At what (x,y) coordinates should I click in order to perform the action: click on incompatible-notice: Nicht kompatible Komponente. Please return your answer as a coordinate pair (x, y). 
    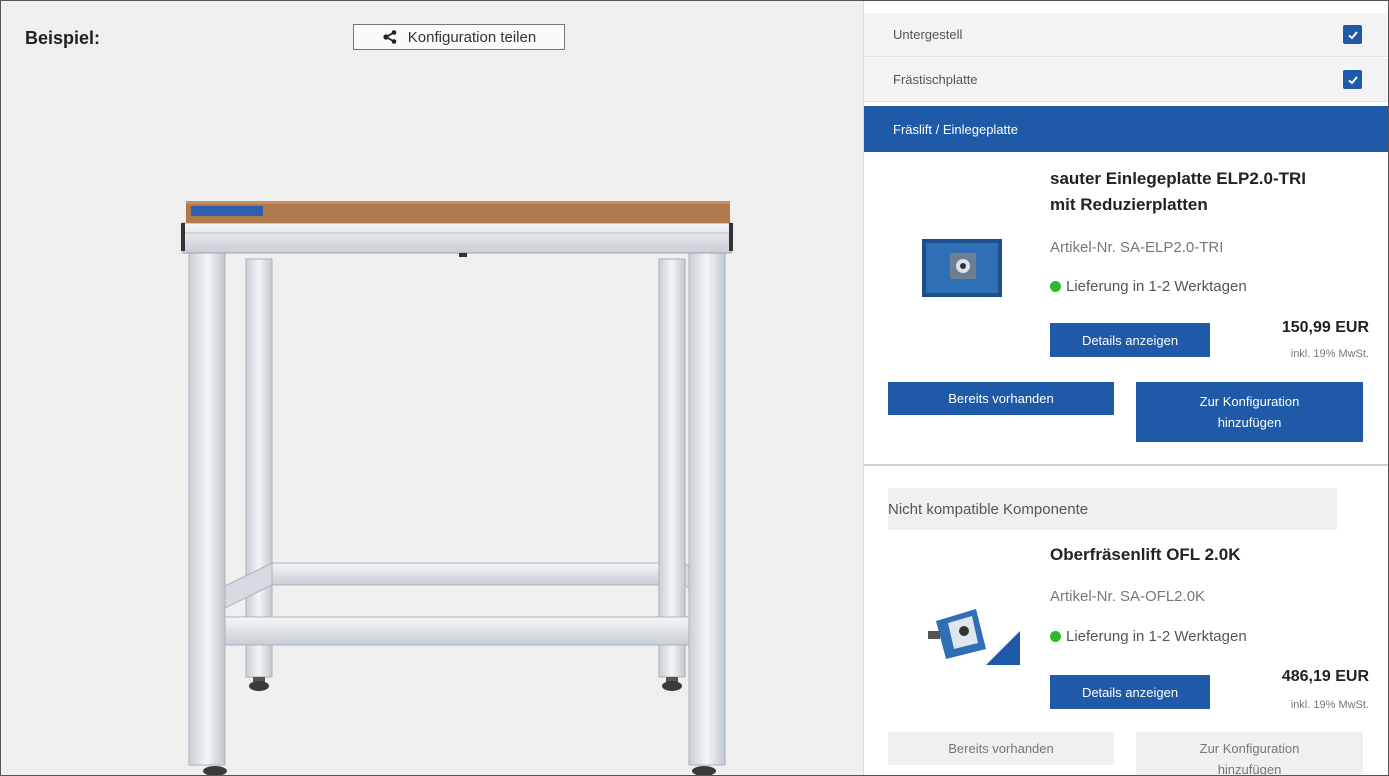
    Looking at the image, I should click on (1112, 509).